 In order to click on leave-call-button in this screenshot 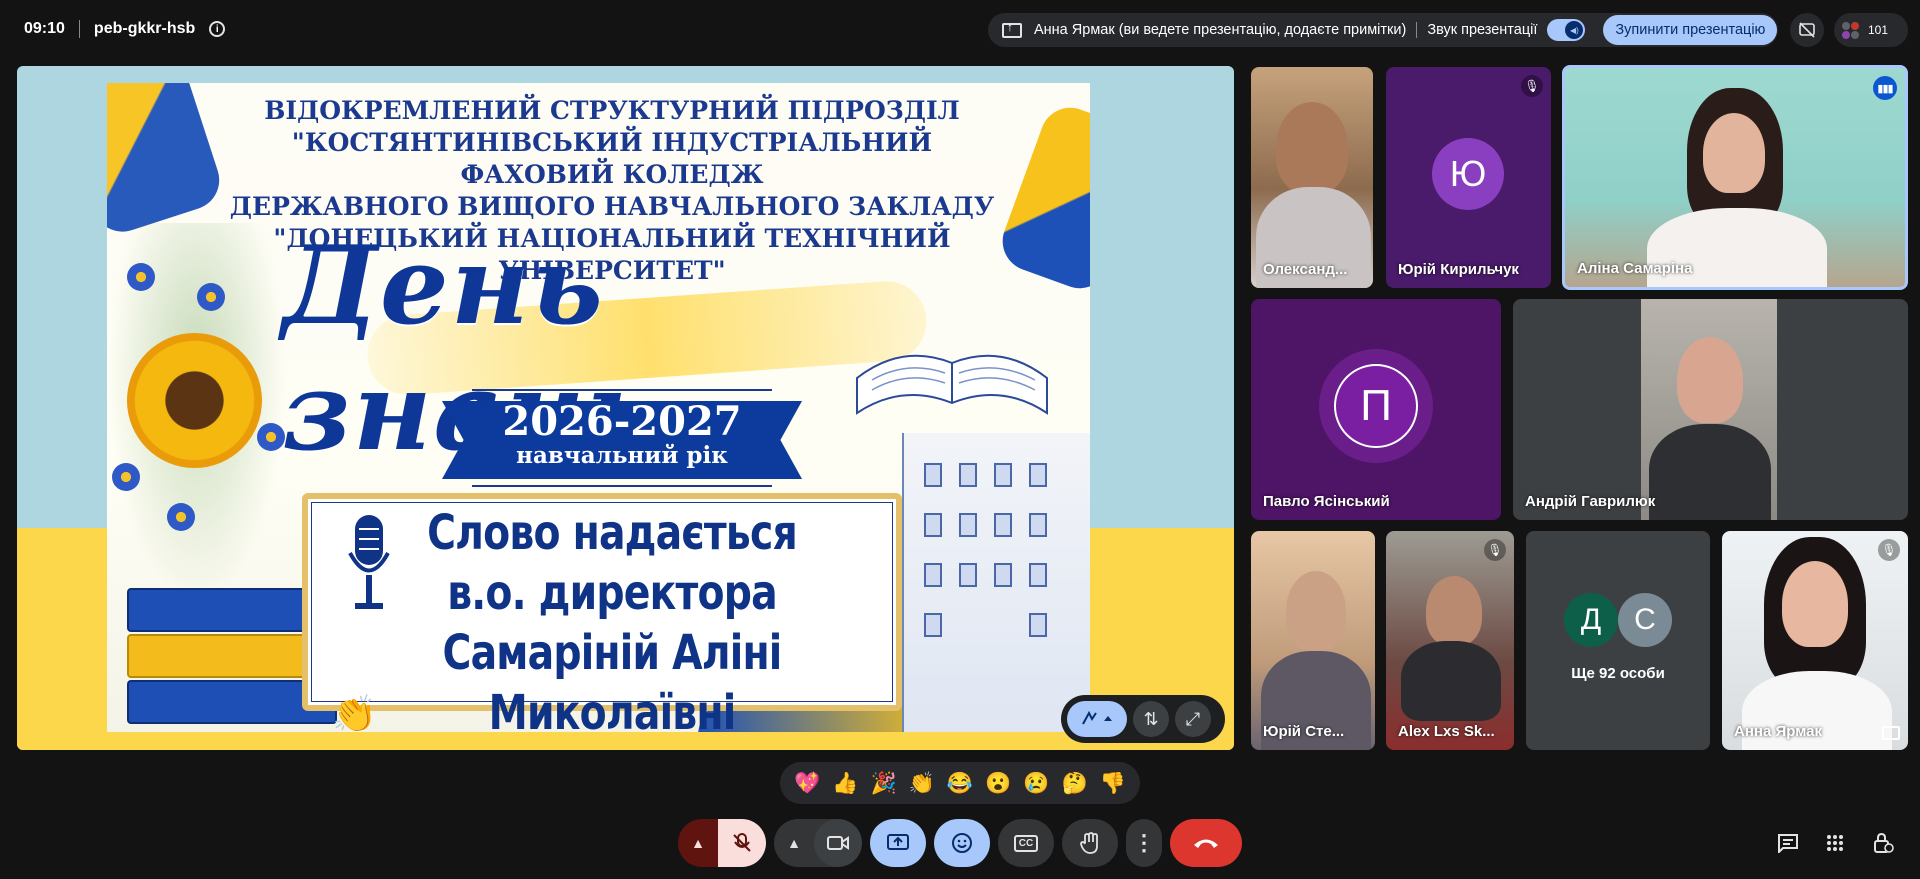, I will do `click(1206, 843)`.